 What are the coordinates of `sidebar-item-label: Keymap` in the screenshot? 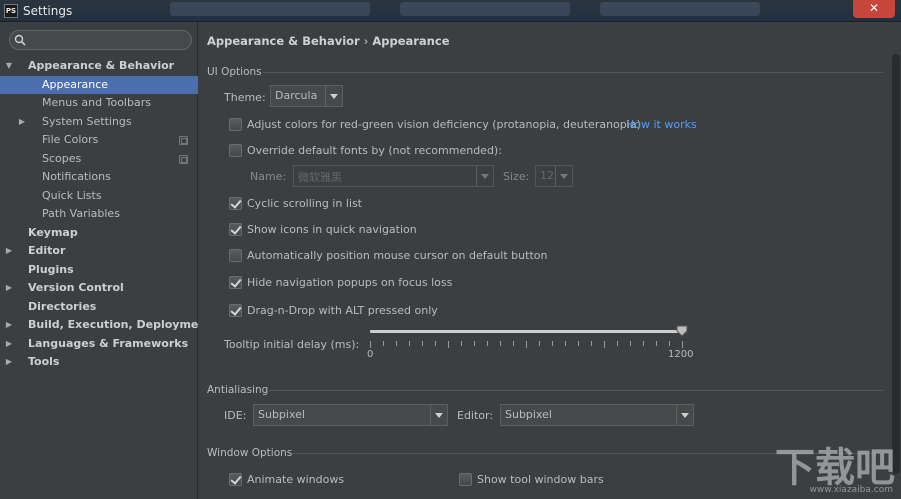 It's located at (53, 232).